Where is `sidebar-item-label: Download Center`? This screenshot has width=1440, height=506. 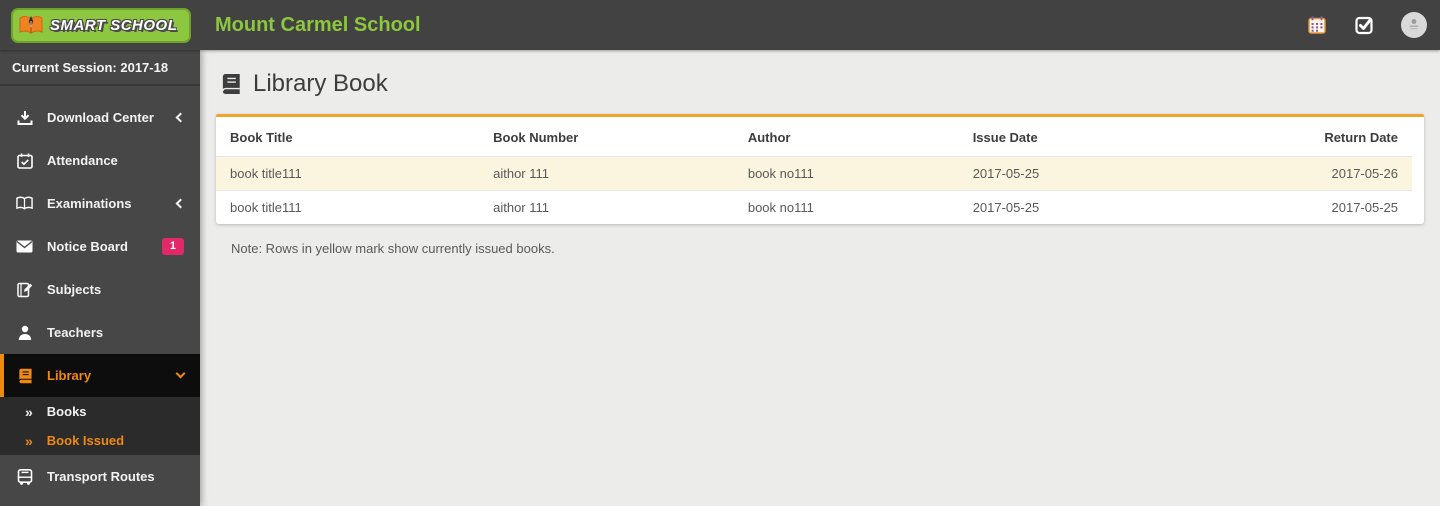 sidebar-item-label: Download Center is located at coordinates (100, 117).